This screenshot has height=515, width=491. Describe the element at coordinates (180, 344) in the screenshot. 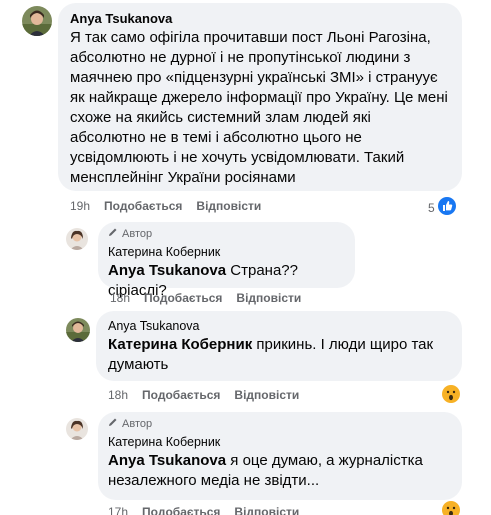

I see `mention-link: Катерина Коберник` at that location.